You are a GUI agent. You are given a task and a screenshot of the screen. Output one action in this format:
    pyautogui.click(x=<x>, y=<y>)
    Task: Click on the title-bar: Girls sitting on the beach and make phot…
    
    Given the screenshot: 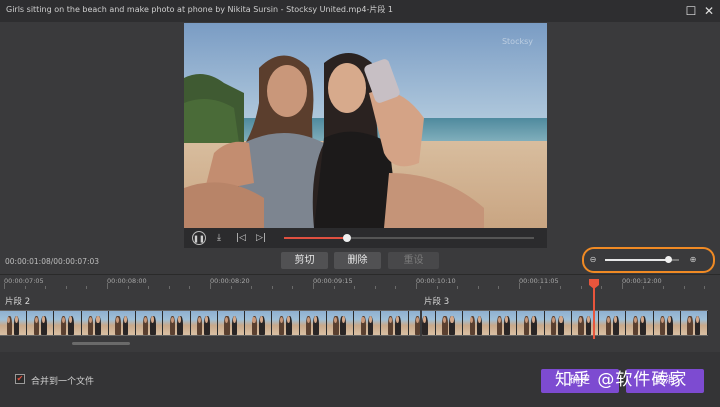 What is the action you would take?
    pyautogui.click(x=360, y=11)
    